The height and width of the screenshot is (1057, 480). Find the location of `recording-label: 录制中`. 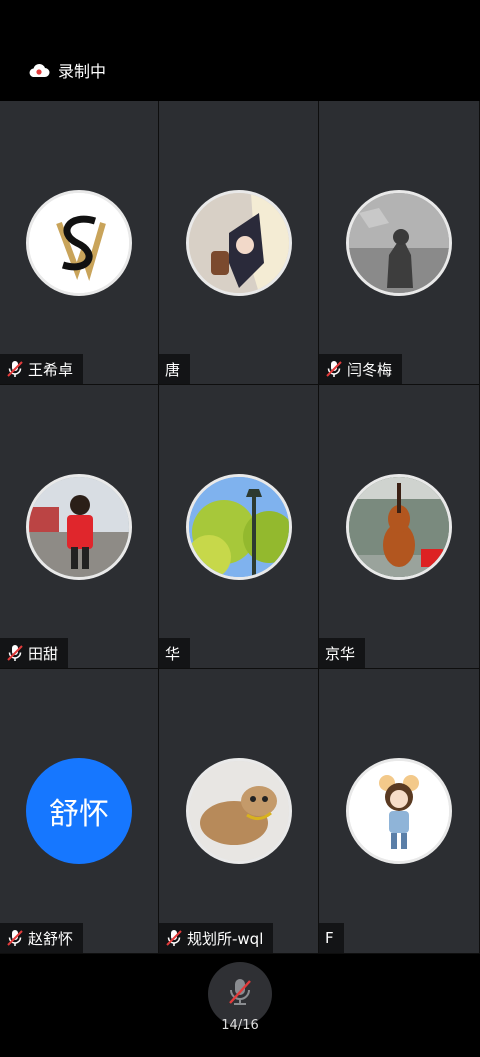

recording-label: 录制中 is located at coordinates (82, 71).